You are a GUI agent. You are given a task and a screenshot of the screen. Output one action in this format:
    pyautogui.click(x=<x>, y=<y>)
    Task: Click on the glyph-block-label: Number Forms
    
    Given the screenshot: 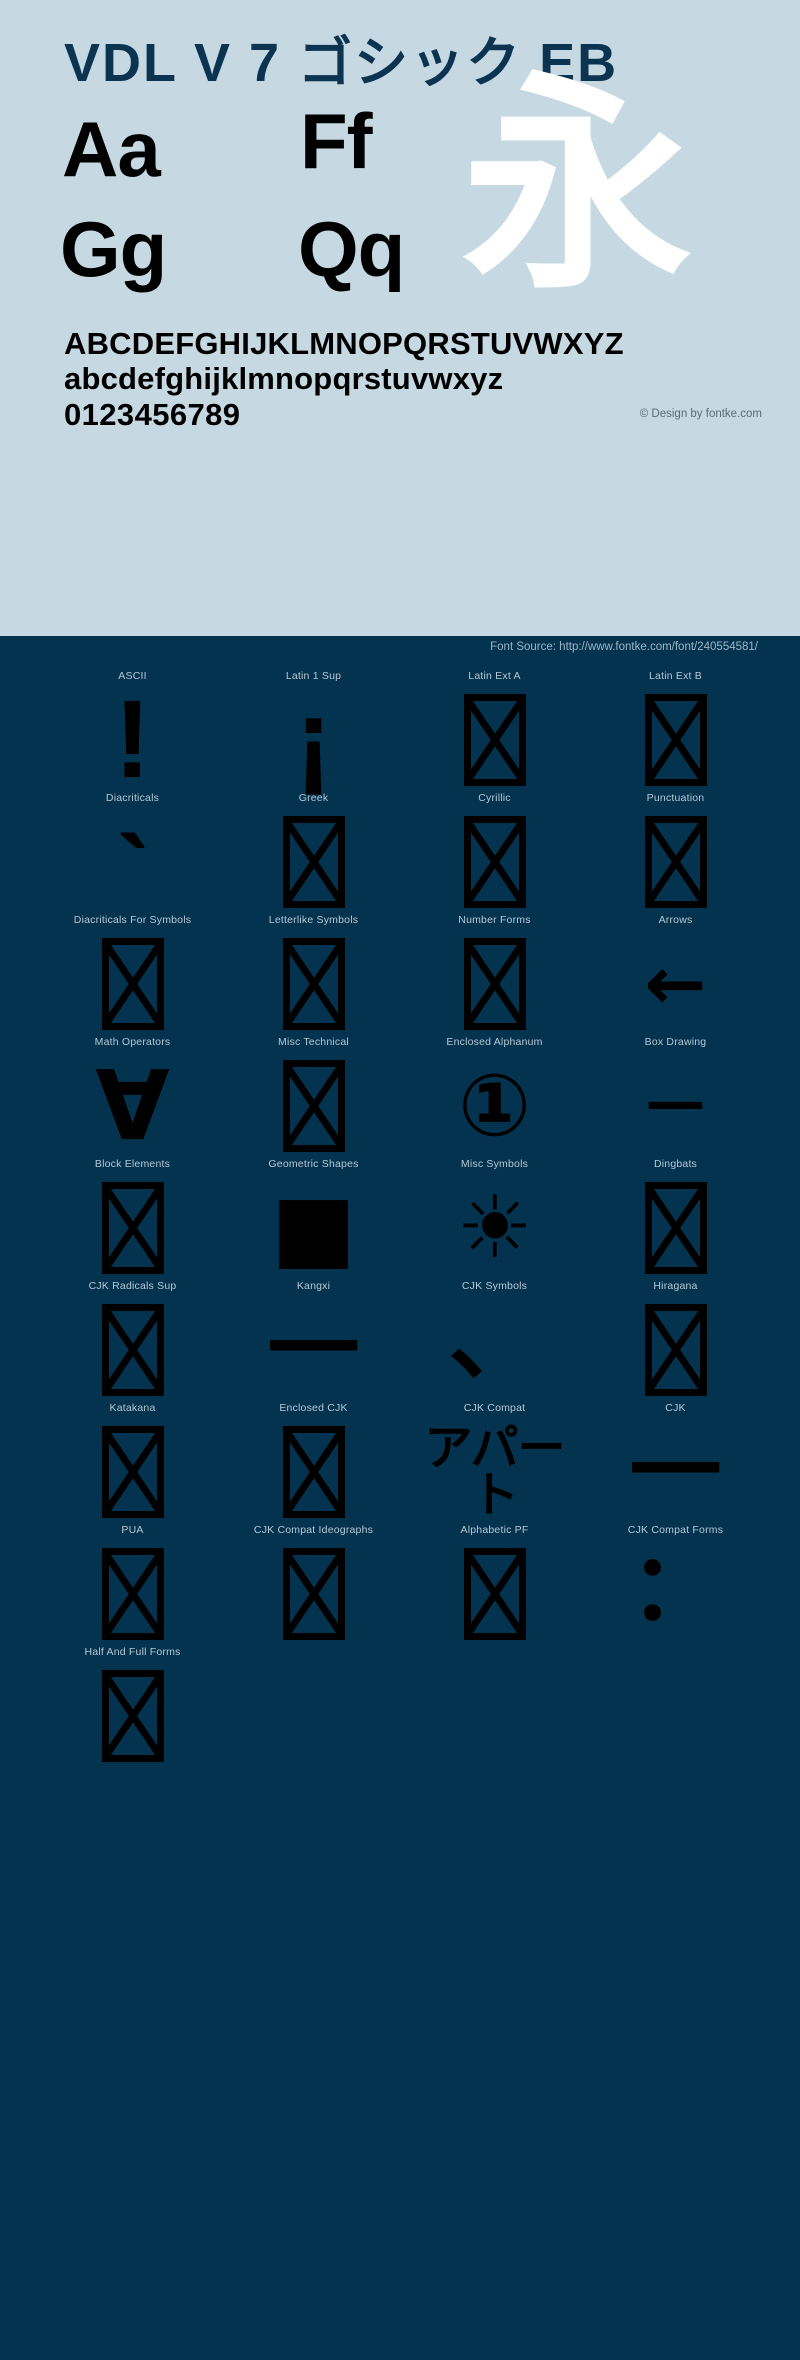 What is the action you would take?
    pyautogui.click(x=494, y=920)
    